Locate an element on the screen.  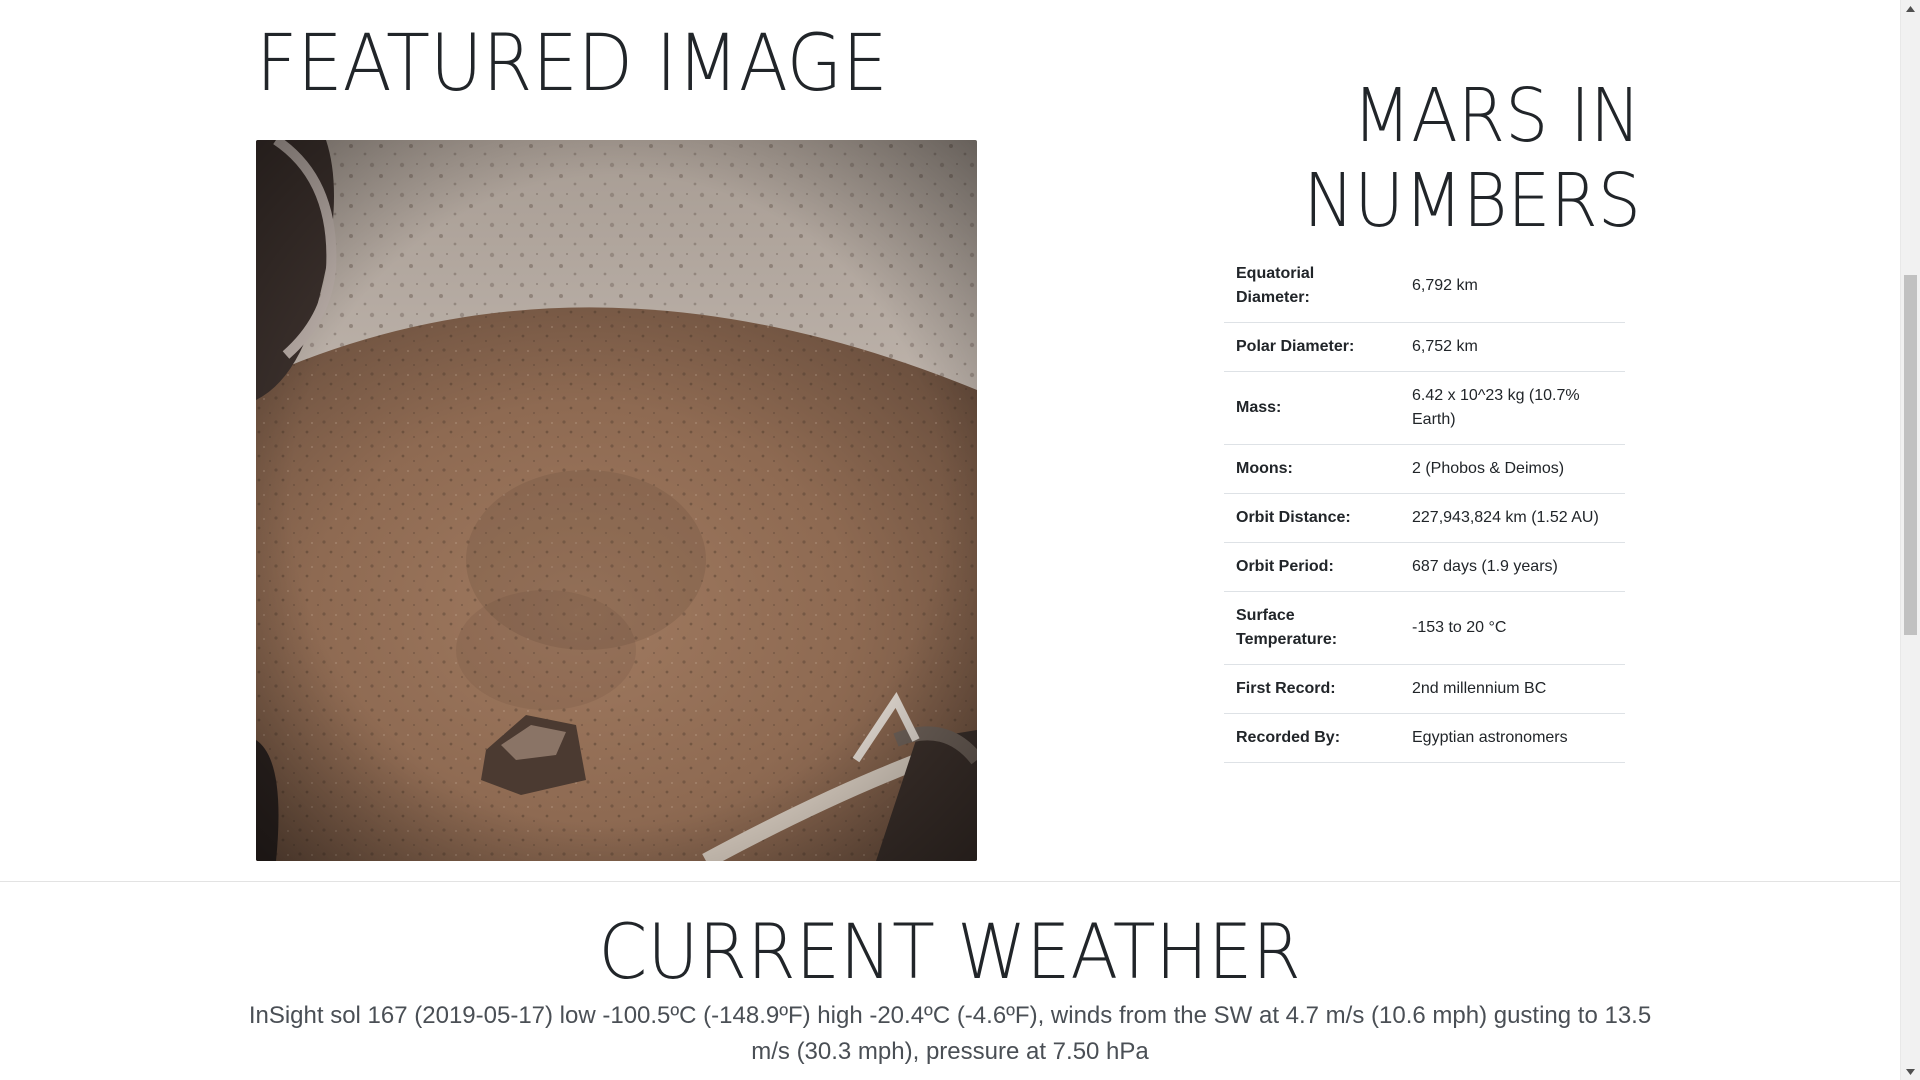
table-row: Orbit Distance: 227,943,824 km (1.52 AU) is located at coordinates (1424, 518).